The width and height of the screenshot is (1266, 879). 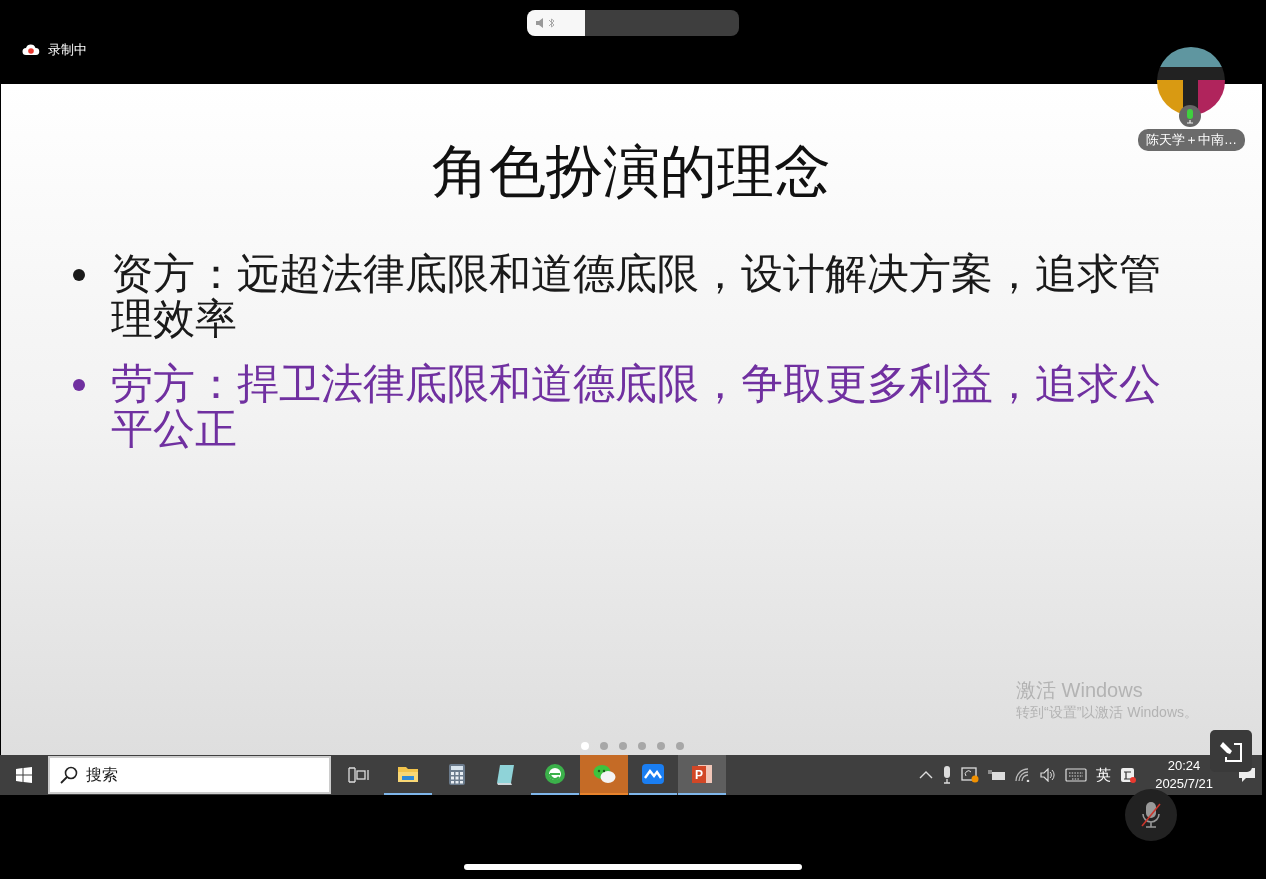 I want to click on search-icon, so click(x=69, y=775).